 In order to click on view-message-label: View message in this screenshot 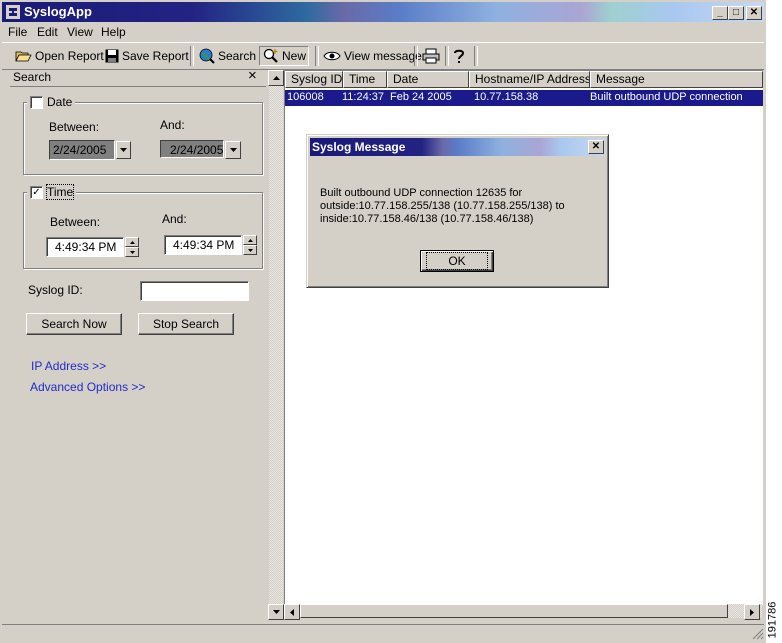, I will do `click(383, 56)`.